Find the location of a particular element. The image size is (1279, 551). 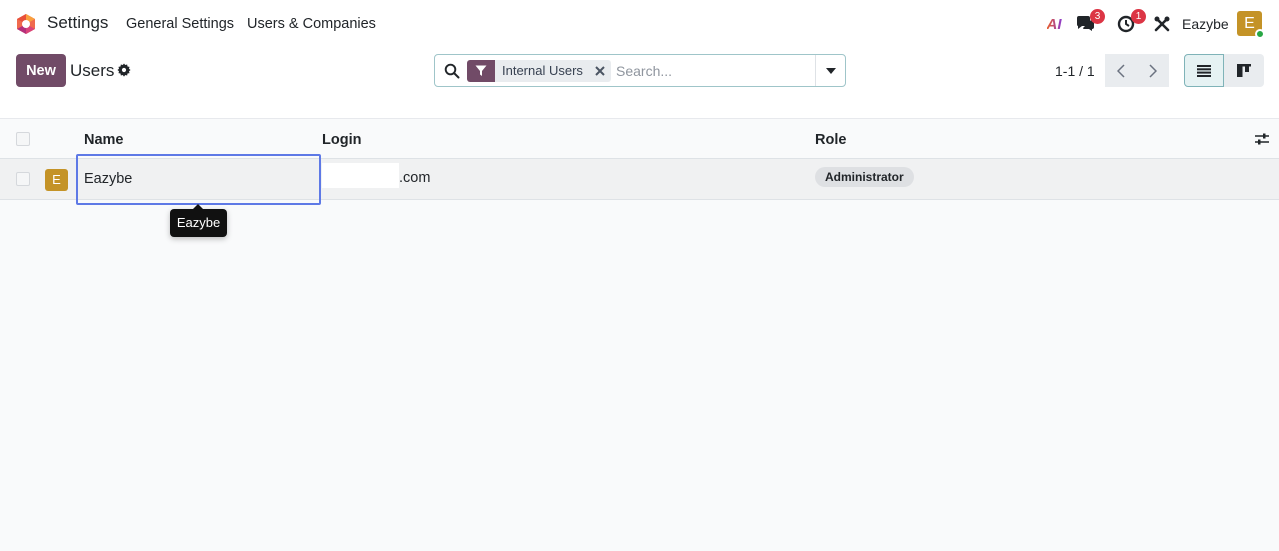

debug-tools-button is located at coordinates (1162, 24).